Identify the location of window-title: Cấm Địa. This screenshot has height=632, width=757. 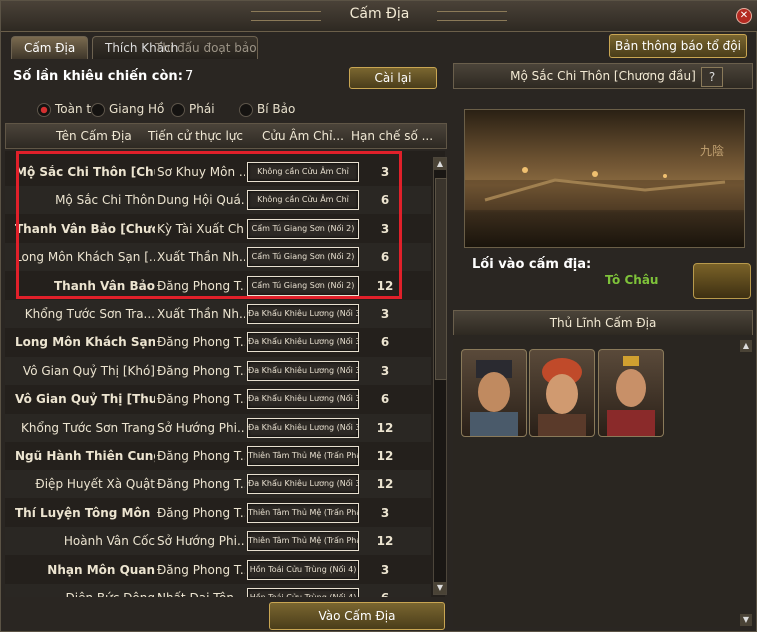
(379, 14).